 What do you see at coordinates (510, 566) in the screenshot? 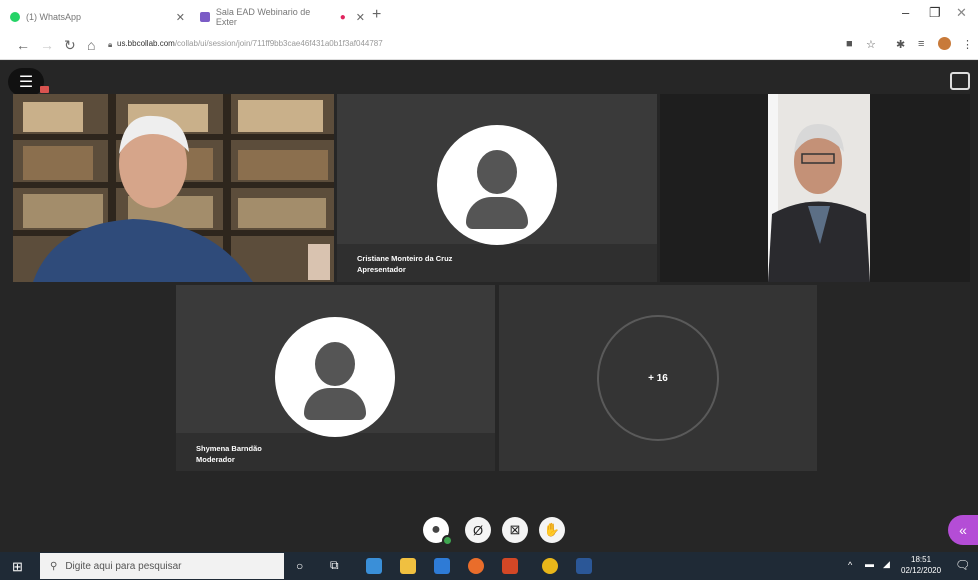
I see `powerpoint-icon` at bounding box center [510, 566].